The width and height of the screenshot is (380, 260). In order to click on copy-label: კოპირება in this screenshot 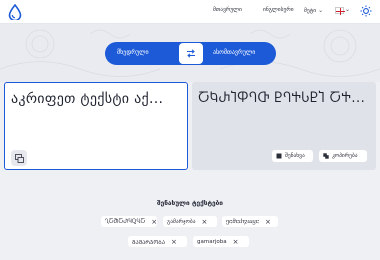, I will do `click(345, 156)`.